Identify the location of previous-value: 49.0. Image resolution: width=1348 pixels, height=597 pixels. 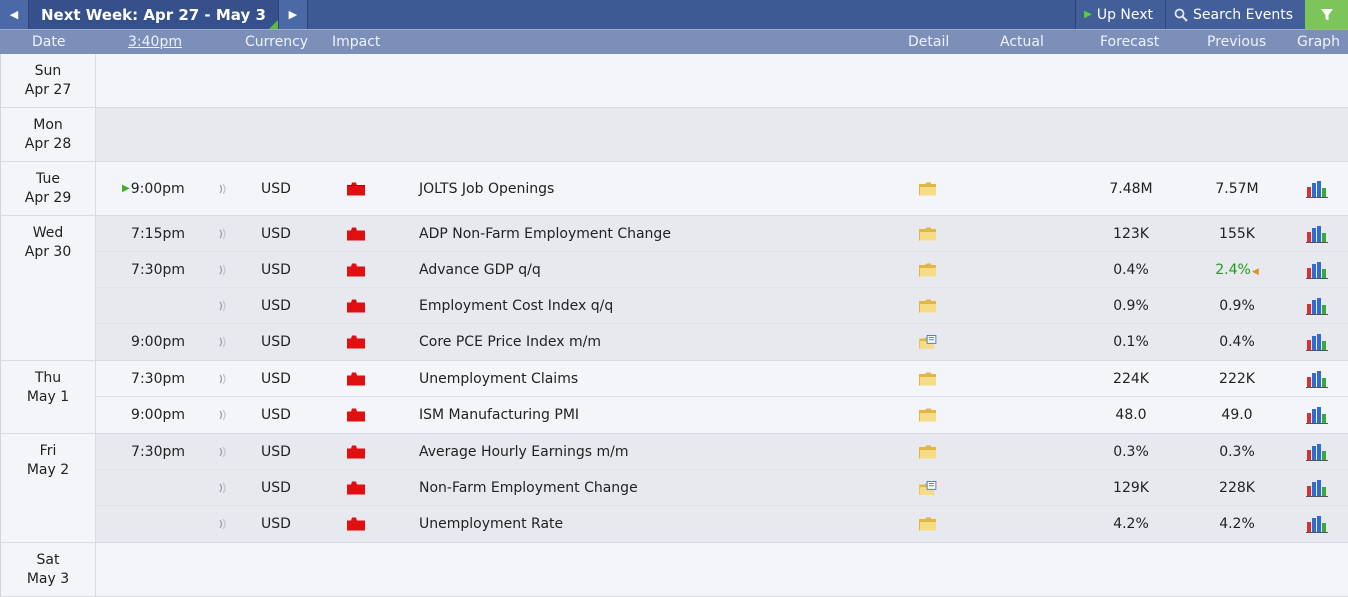
(1237, 415).